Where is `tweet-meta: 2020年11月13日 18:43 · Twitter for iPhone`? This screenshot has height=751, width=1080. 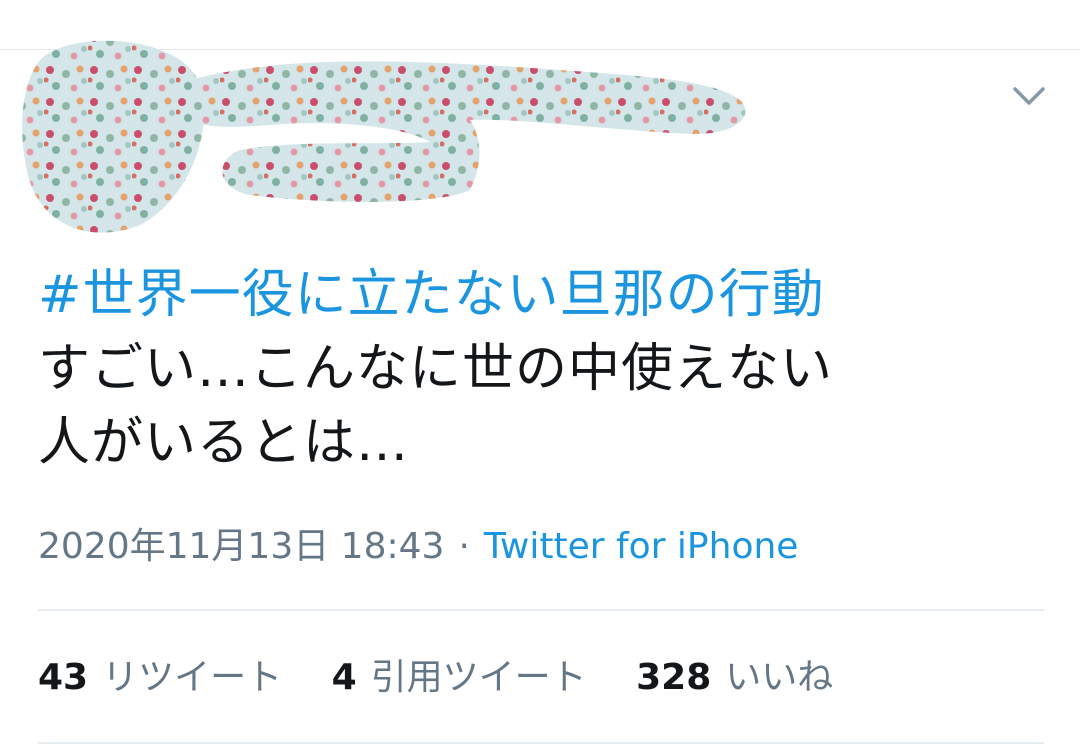
tweet-meta: 2020年11月13日 18:43 · Twitter for iPhone is located at coordinates (418, 547).